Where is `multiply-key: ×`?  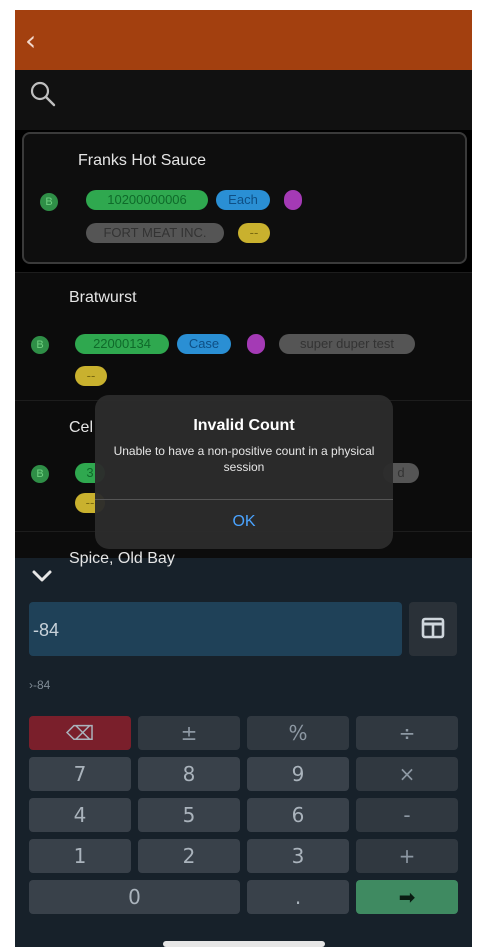
multiply-key: × is located at coordinates (407, 774).